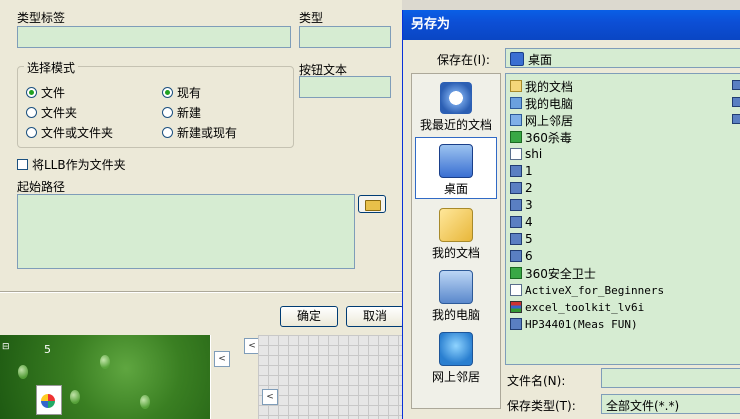 Image resolution: width=740 pixels, height=419 pixels. I want to click on place-label: 网上邻居, so click(455, 377).